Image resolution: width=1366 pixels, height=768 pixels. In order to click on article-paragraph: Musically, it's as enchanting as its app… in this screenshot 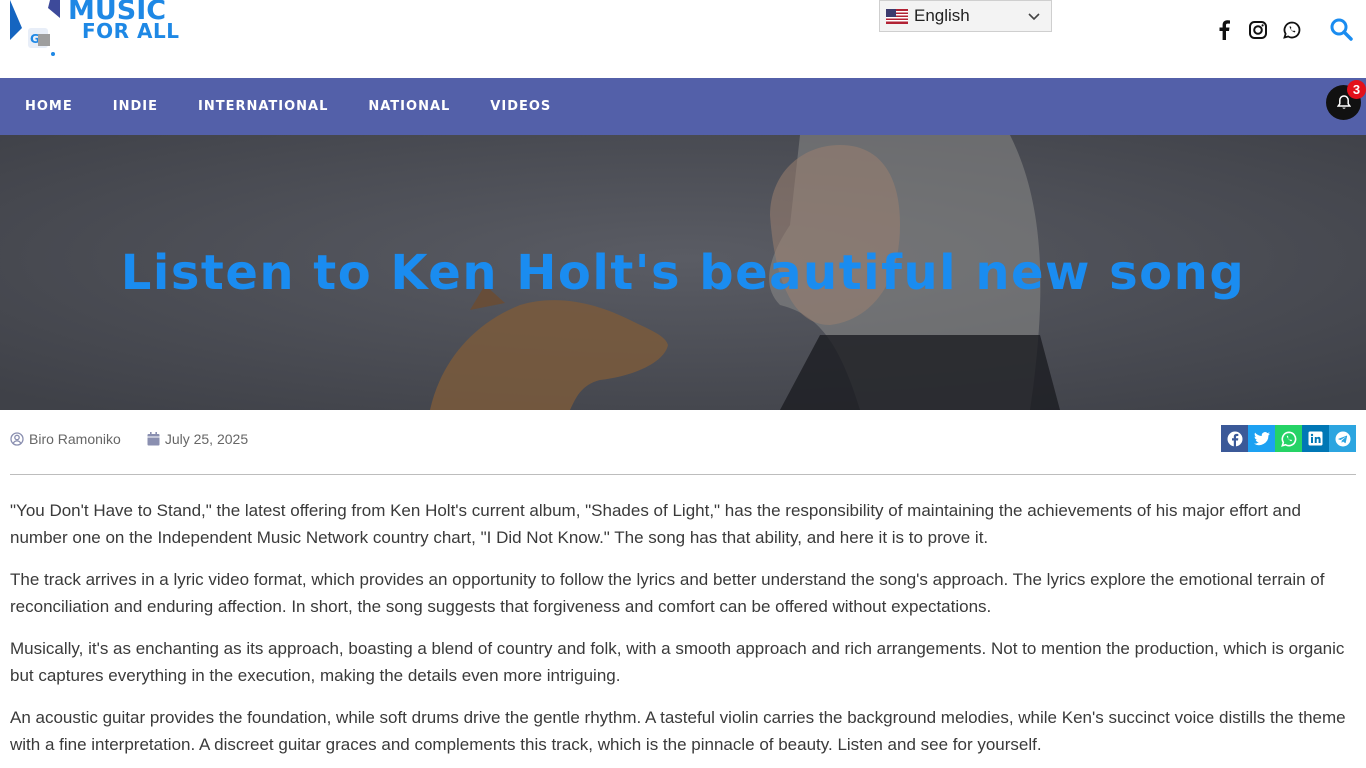, I will do `click(677, 662)`.